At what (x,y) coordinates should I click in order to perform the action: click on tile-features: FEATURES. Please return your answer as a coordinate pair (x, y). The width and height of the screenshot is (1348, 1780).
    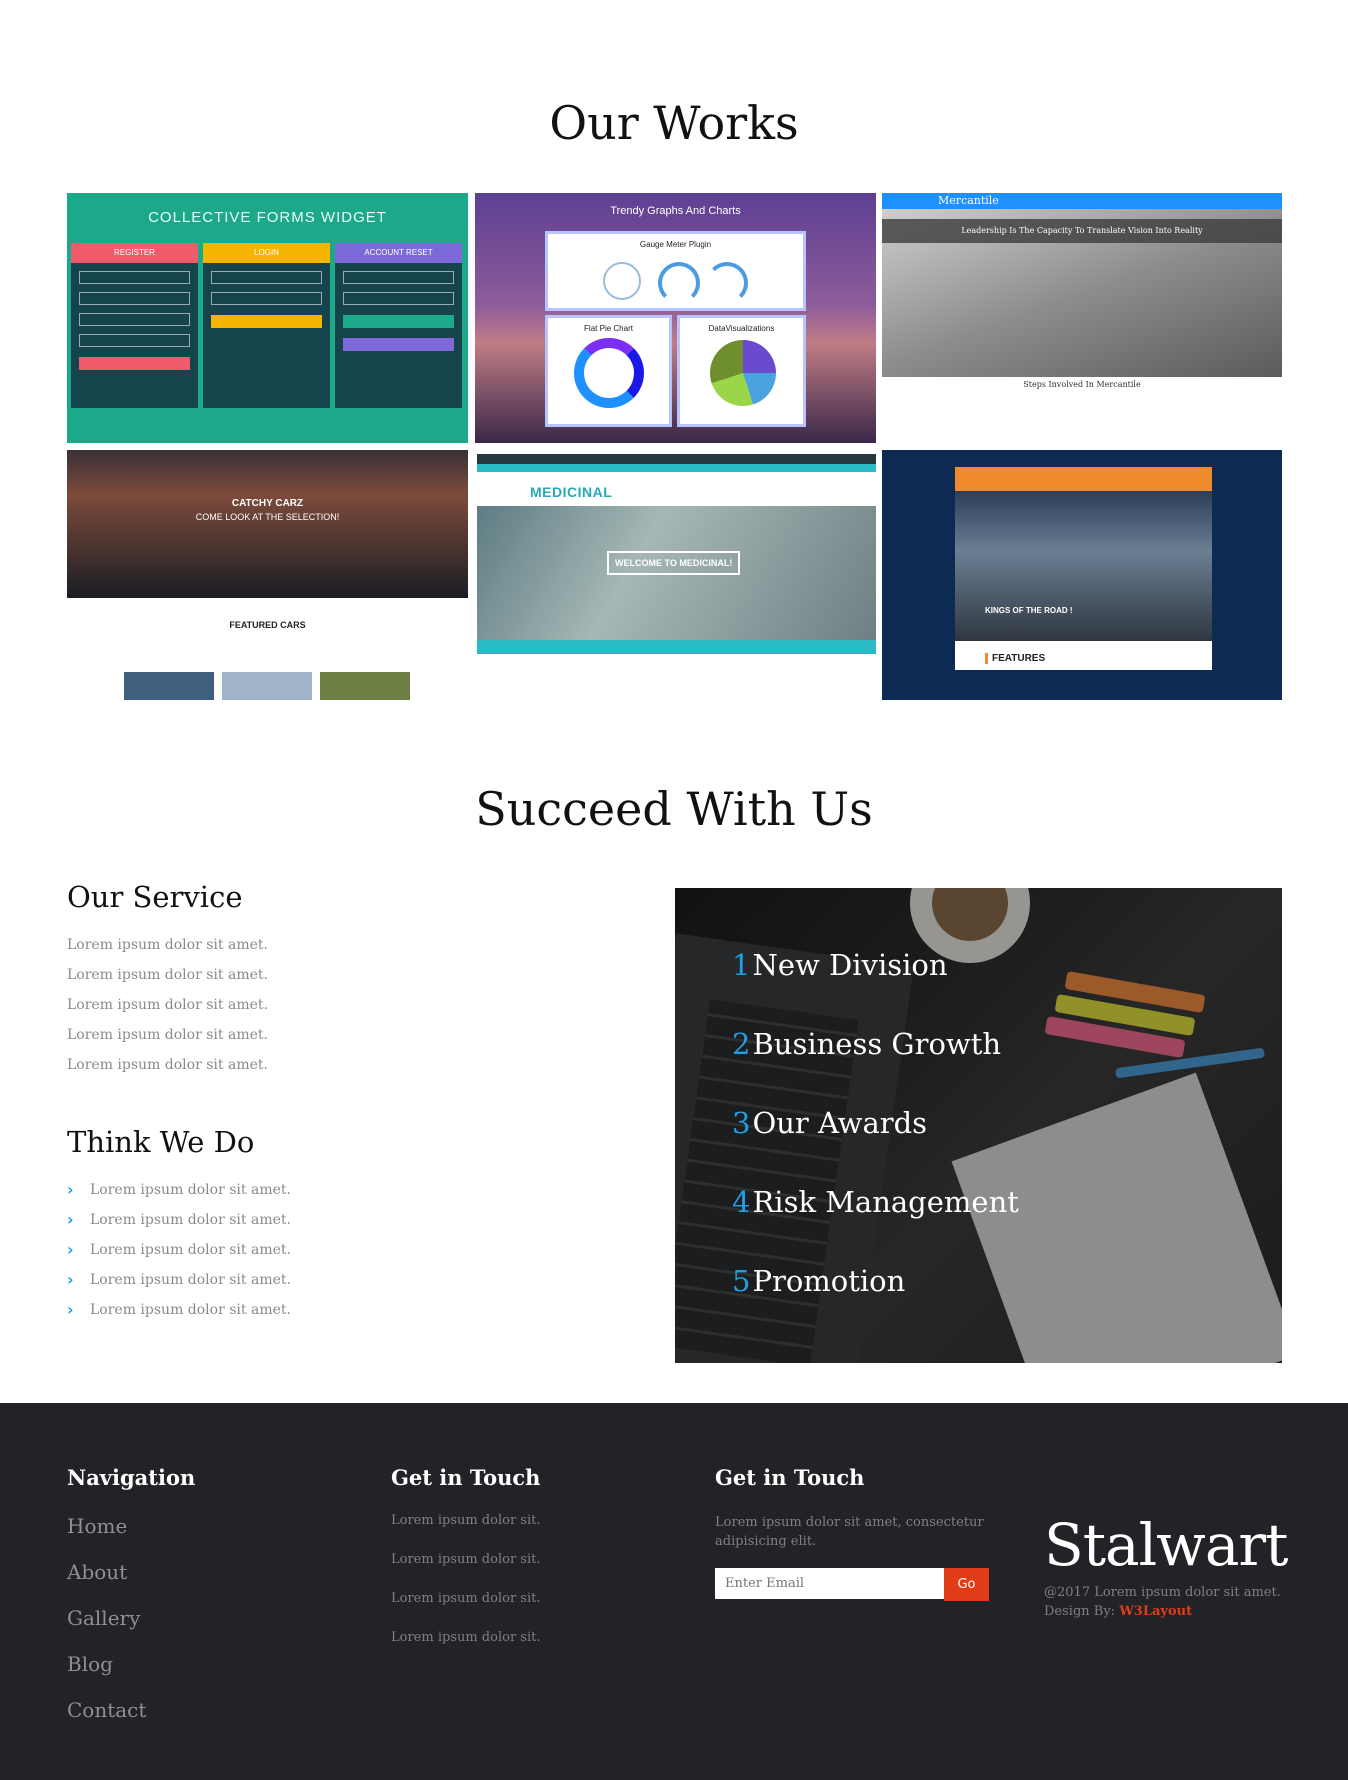
    Looking at the image, I should click on (1098, 658).